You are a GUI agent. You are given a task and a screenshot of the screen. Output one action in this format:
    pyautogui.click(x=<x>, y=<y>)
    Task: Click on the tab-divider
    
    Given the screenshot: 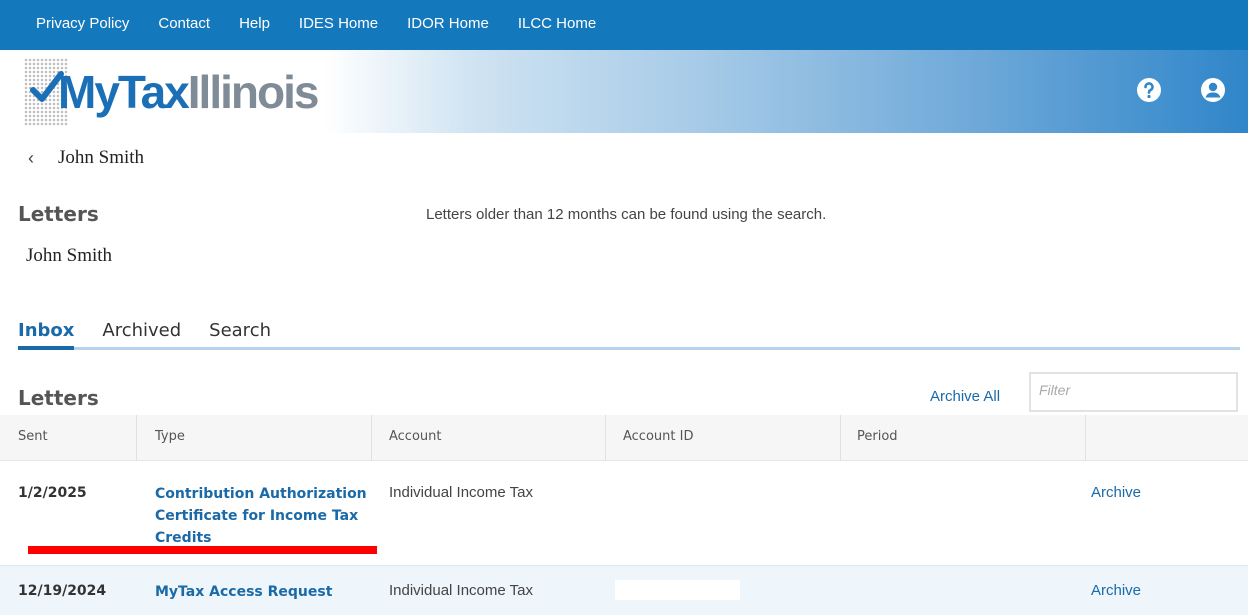 What is the action you would take?
    pyautogui.click(x=629, y=348)
    